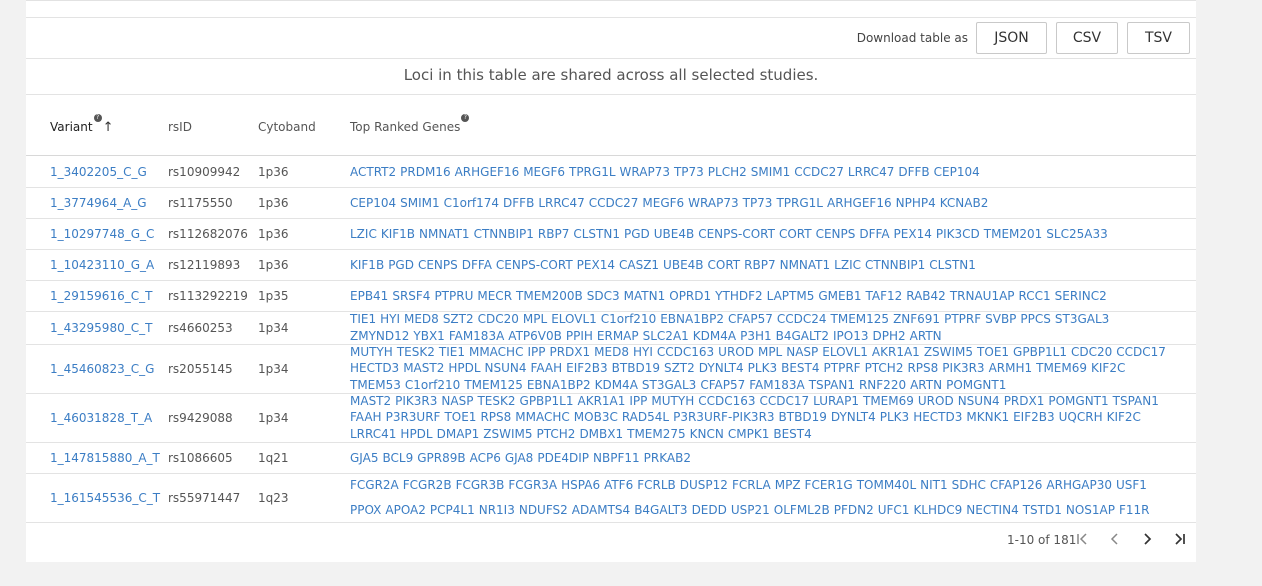  I want to click on gene-link: NOS1AP, so click(1090, 510).